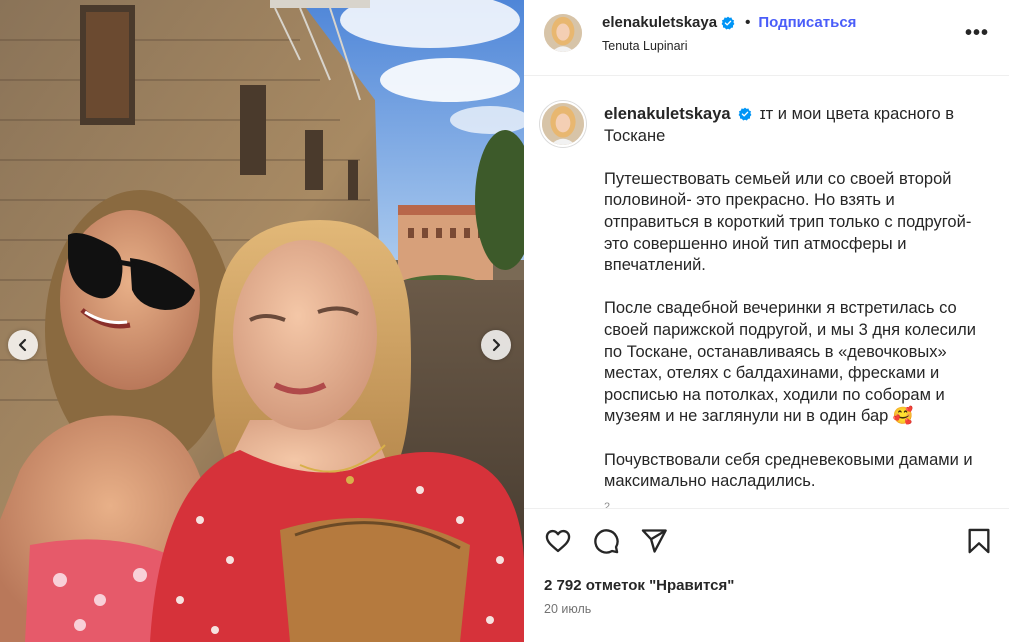 This screenshot has width=1009, height=642. What do you see at coordinates (607, 504) in the screenshot?
I see `caption-tail: 2` at bounding box center [607, 504].